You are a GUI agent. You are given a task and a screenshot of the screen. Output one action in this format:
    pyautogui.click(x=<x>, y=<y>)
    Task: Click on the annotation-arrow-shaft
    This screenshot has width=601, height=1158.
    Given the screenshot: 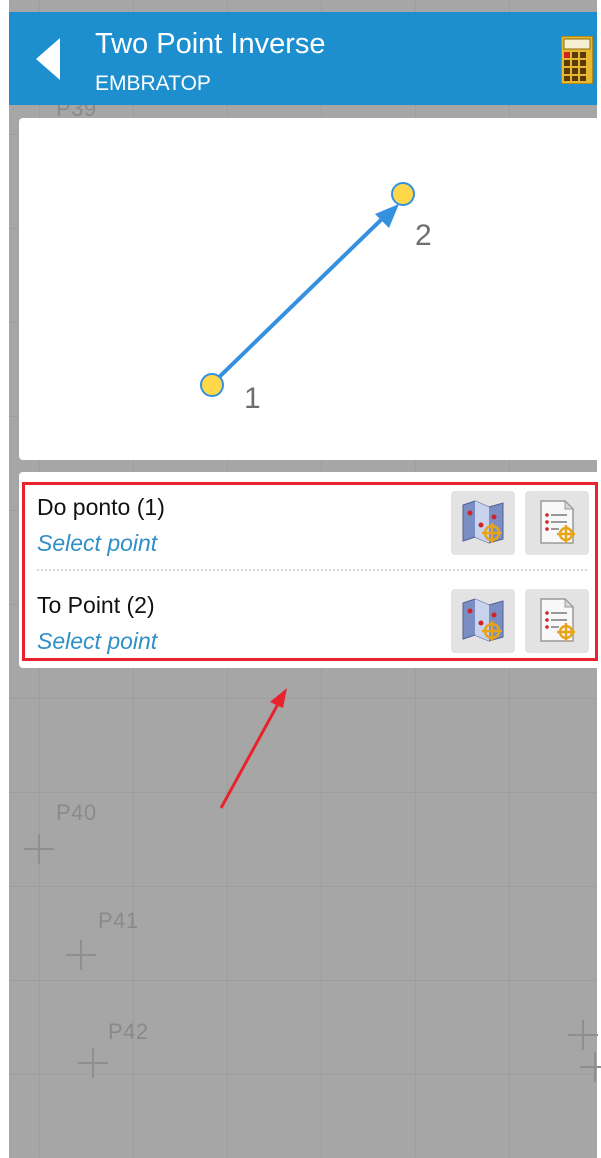 What is the action you would take?
    pyautogui.click(x=249, y=756)
    